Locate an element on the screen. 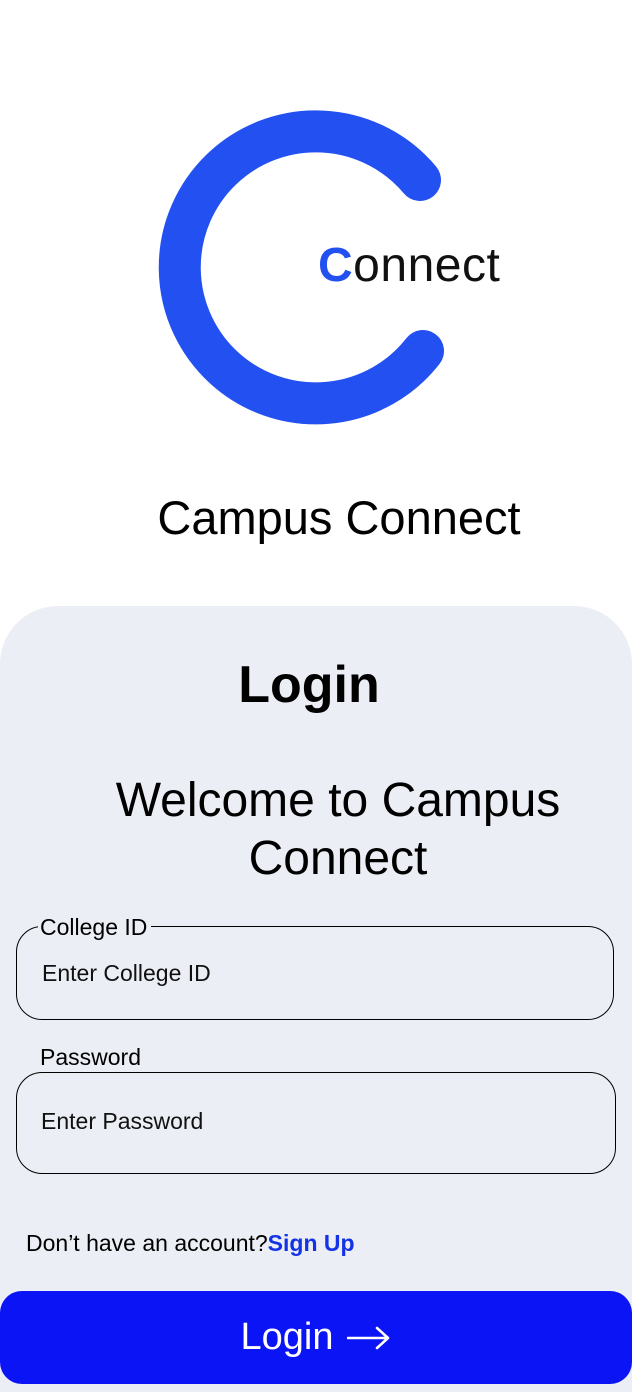 This screenshot has width=632, height=1392. logo-wordmark-rest: onnect is located at coordinates (427, 265).